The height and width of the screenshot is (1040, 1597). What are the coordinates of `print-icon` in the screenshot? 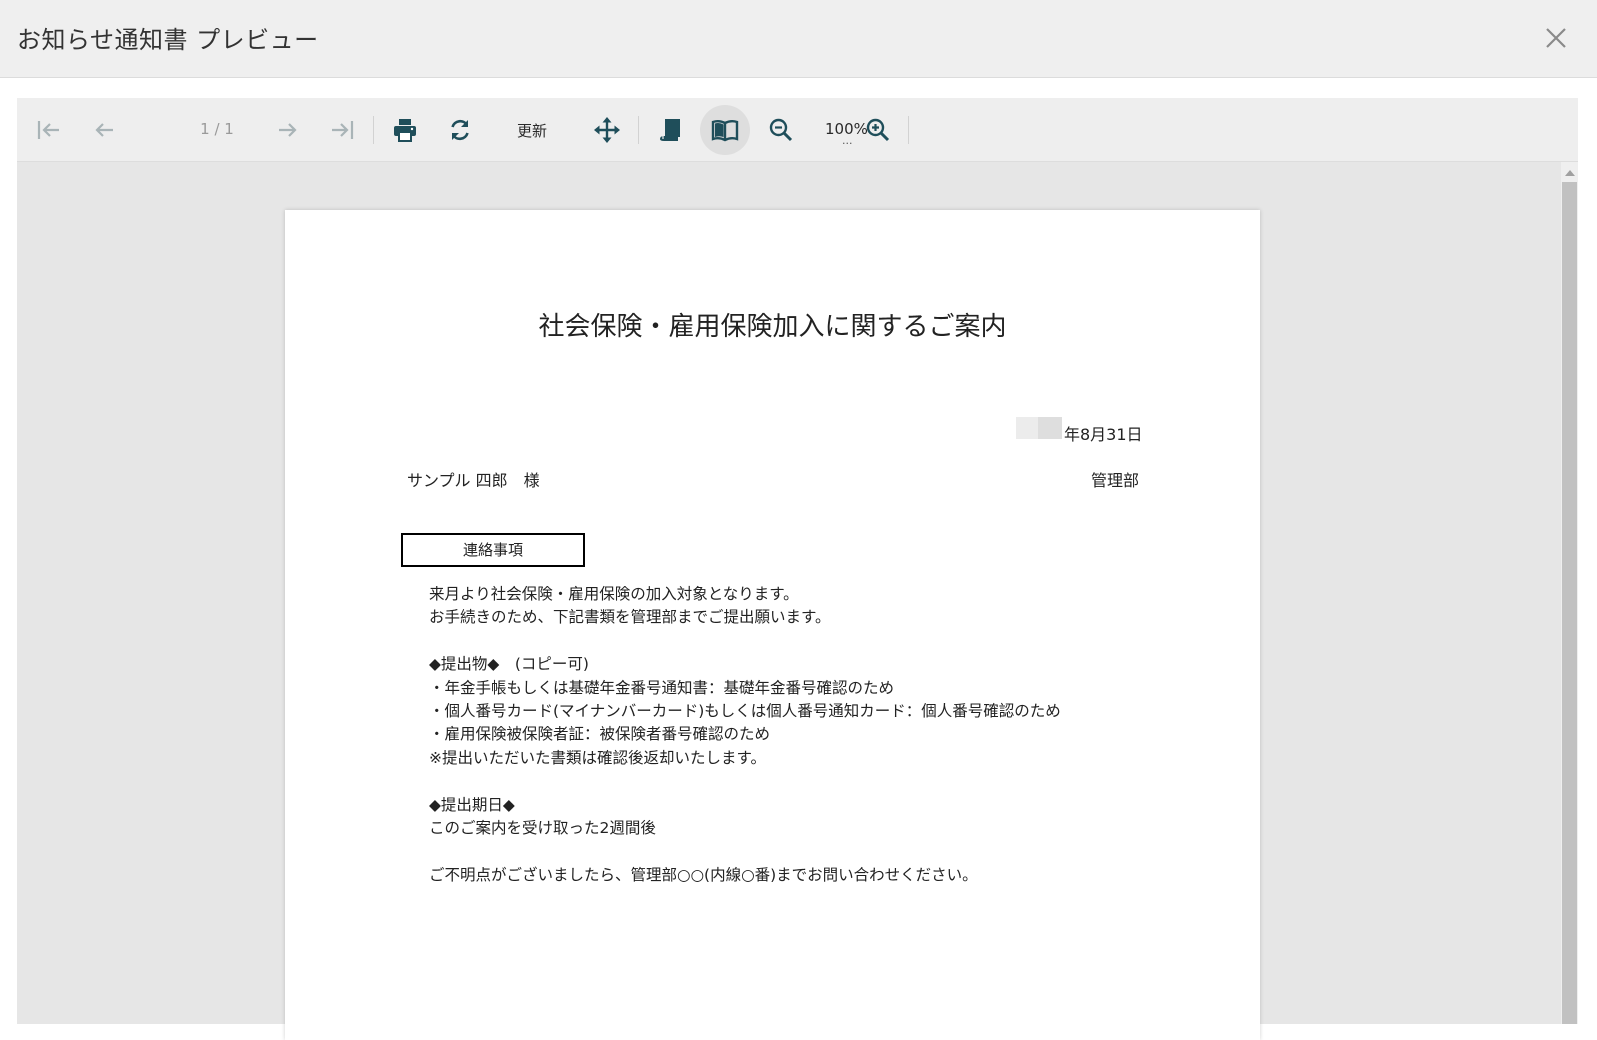 It's located at (405, 130).